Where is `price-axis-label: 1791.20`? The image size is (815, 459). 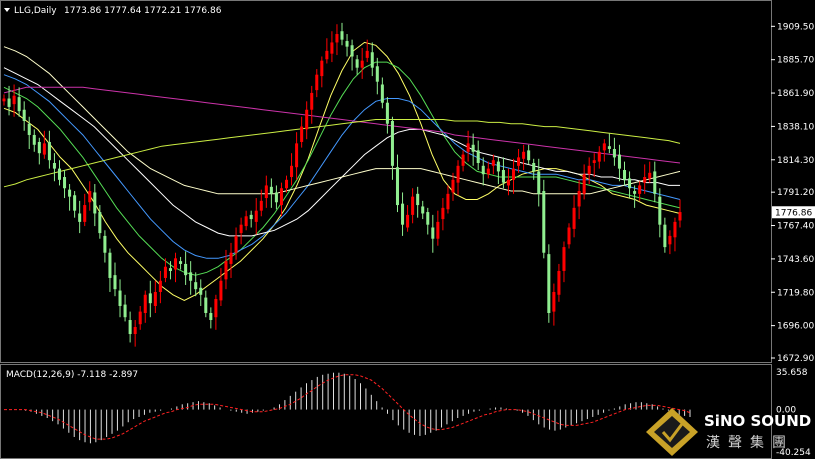 price-axis-label: 1791.20 is located at coordinates (795, 193).